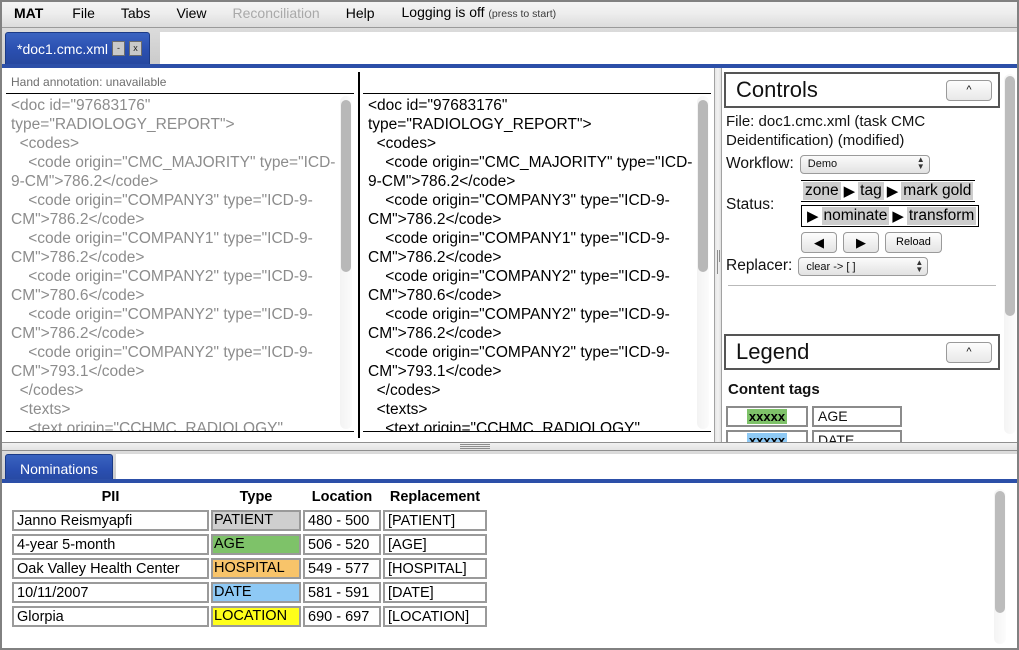 Image resolution: width=1019 pixels, height=650 pixels. What do you see at coordinates (435, 520) in the screenshot?
I see `cell-replacement: [PATIENT]` at bounding box center [435, 520].